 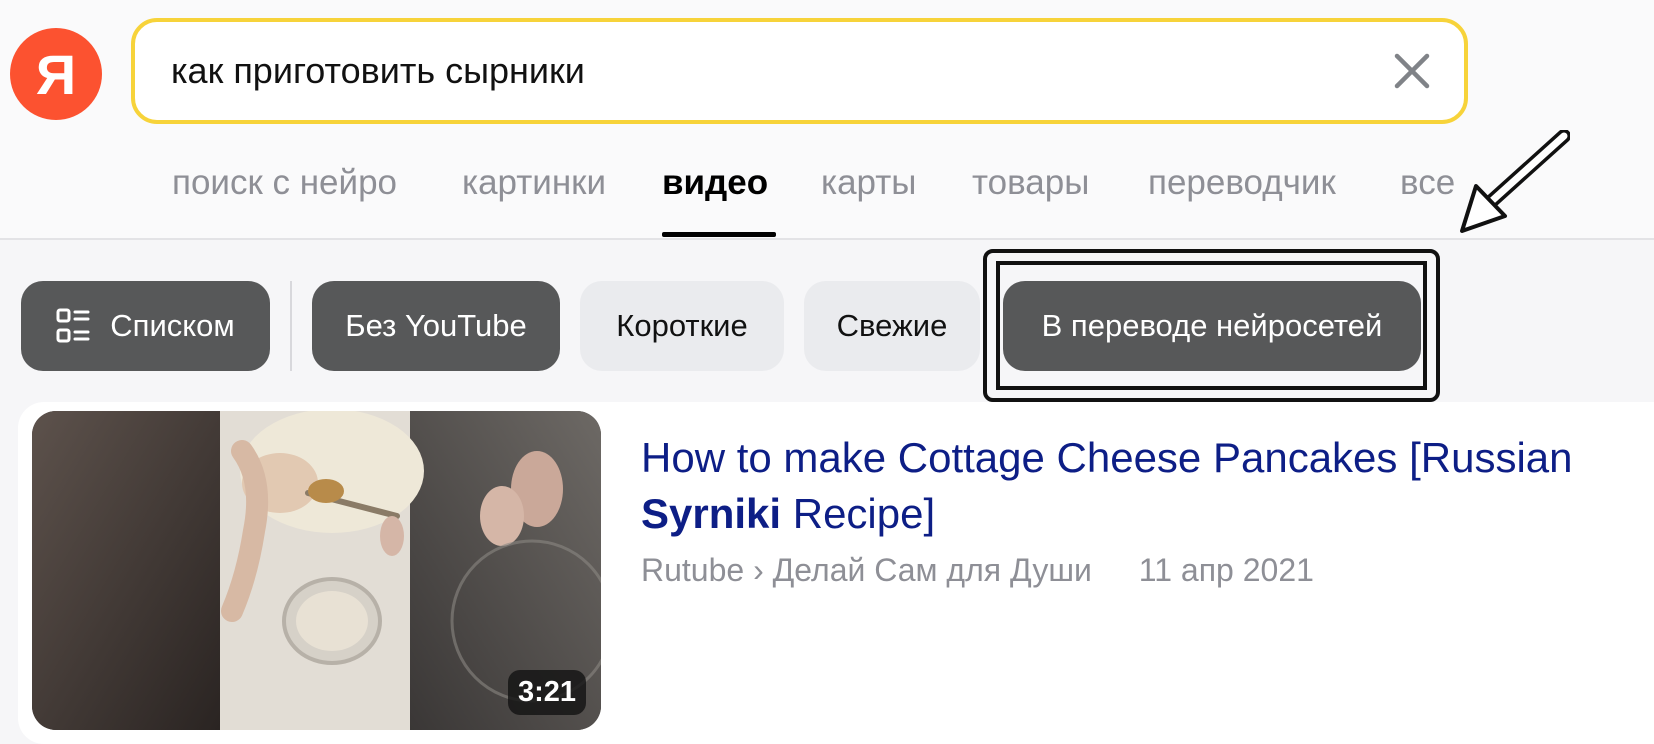 I want to click on tab-products: товары, so click(x=1030, y=183).